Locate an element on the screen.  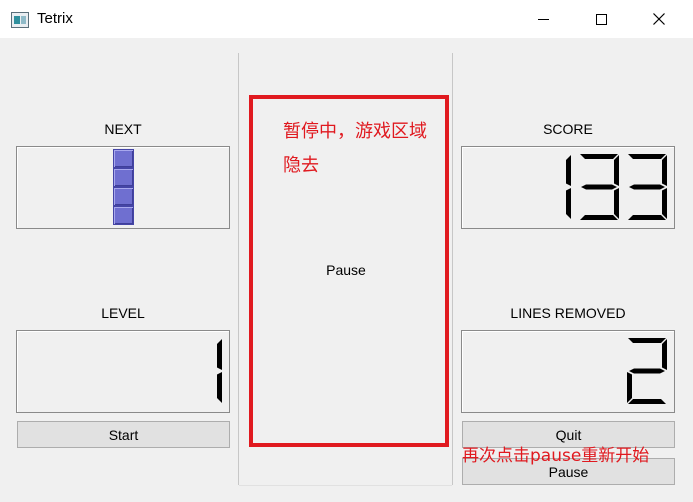
start-button: Start is located at coordinates (123, 434).